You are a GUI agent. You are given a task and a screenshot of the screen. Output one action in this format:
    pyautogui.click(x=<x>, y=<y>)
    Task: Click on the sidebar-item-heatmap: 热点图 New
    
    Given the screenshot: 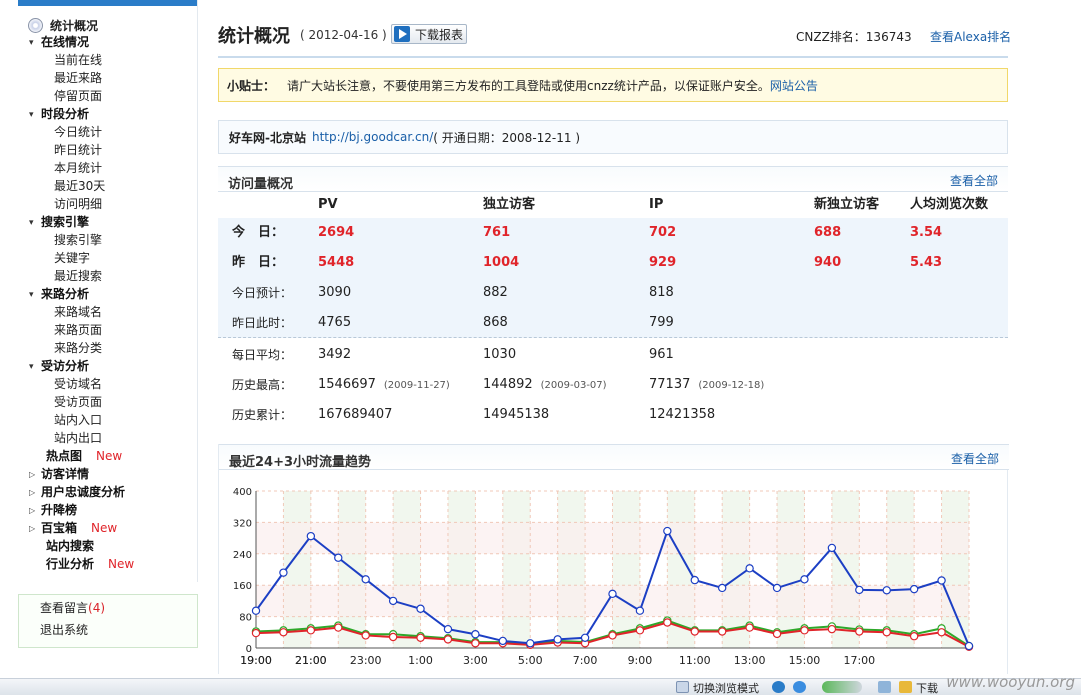 What is the action you would take?
    pyautogui.click(x=84, y=456)
    